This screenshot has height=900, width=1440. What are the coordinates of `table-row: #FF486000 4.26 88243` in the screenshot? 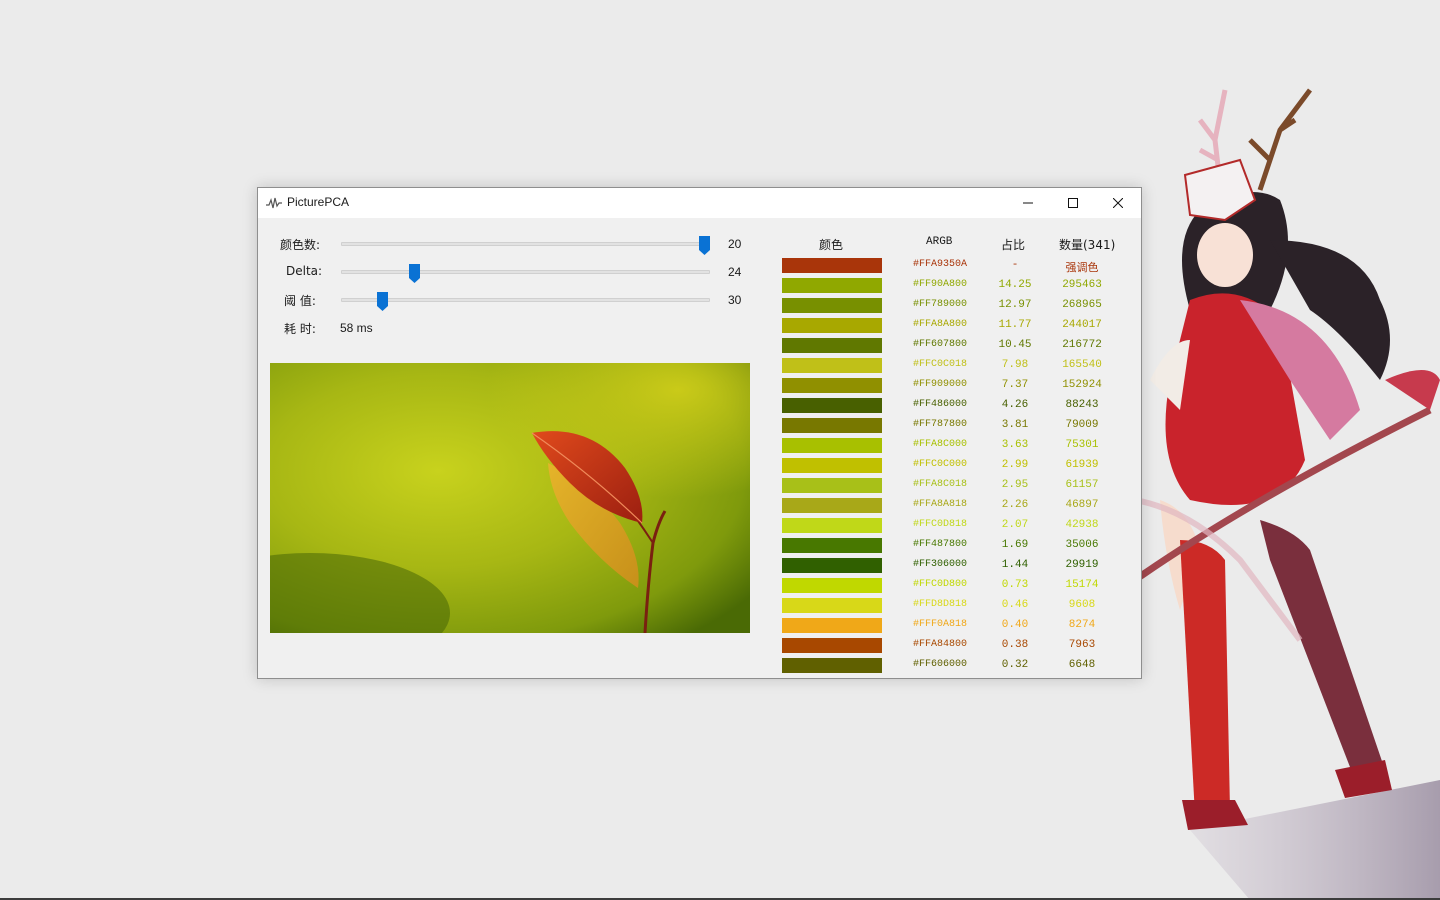 It's located at (962, 407).